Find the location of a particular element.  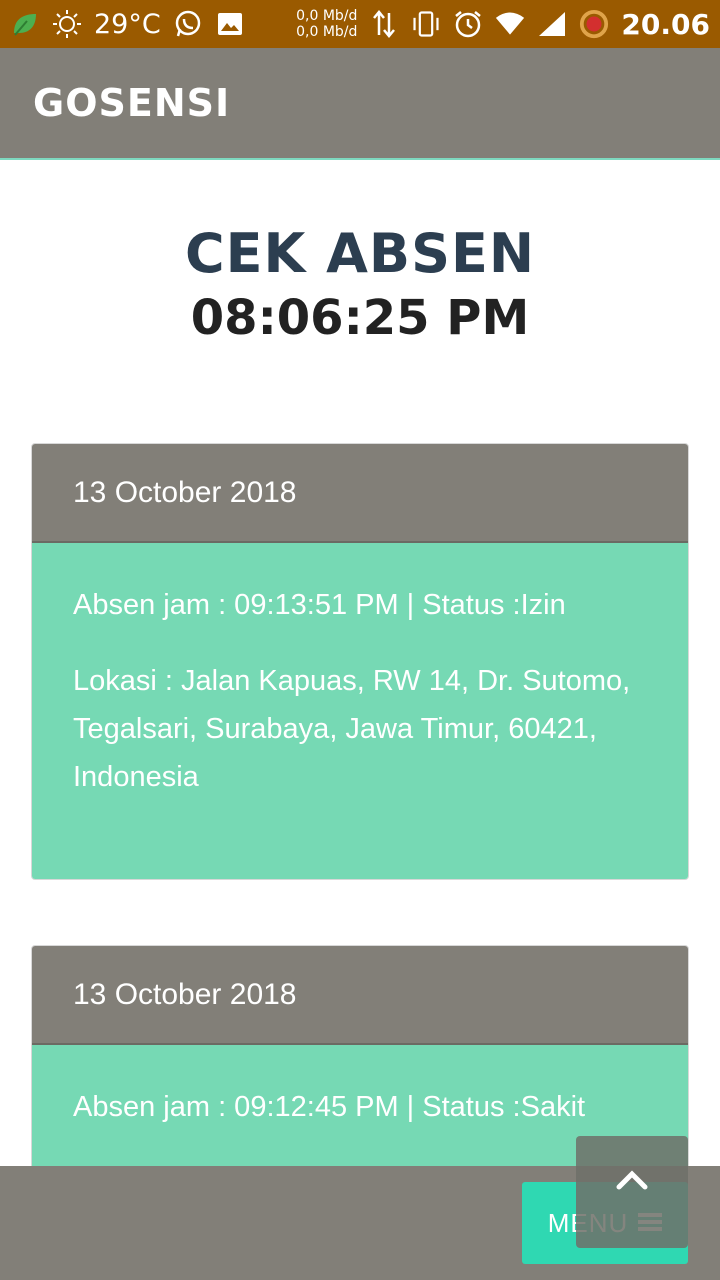

battery-icon is located at coordinates (594, 24).